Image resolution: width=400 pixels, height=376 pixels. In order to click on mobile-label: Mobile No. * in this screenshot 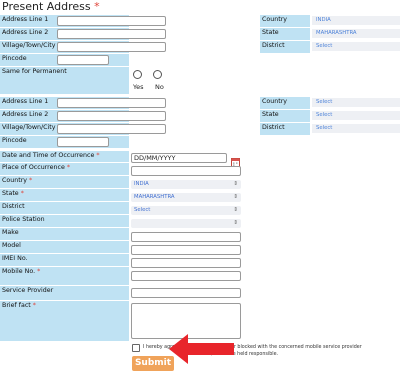, I will do `click(64, 276)`.